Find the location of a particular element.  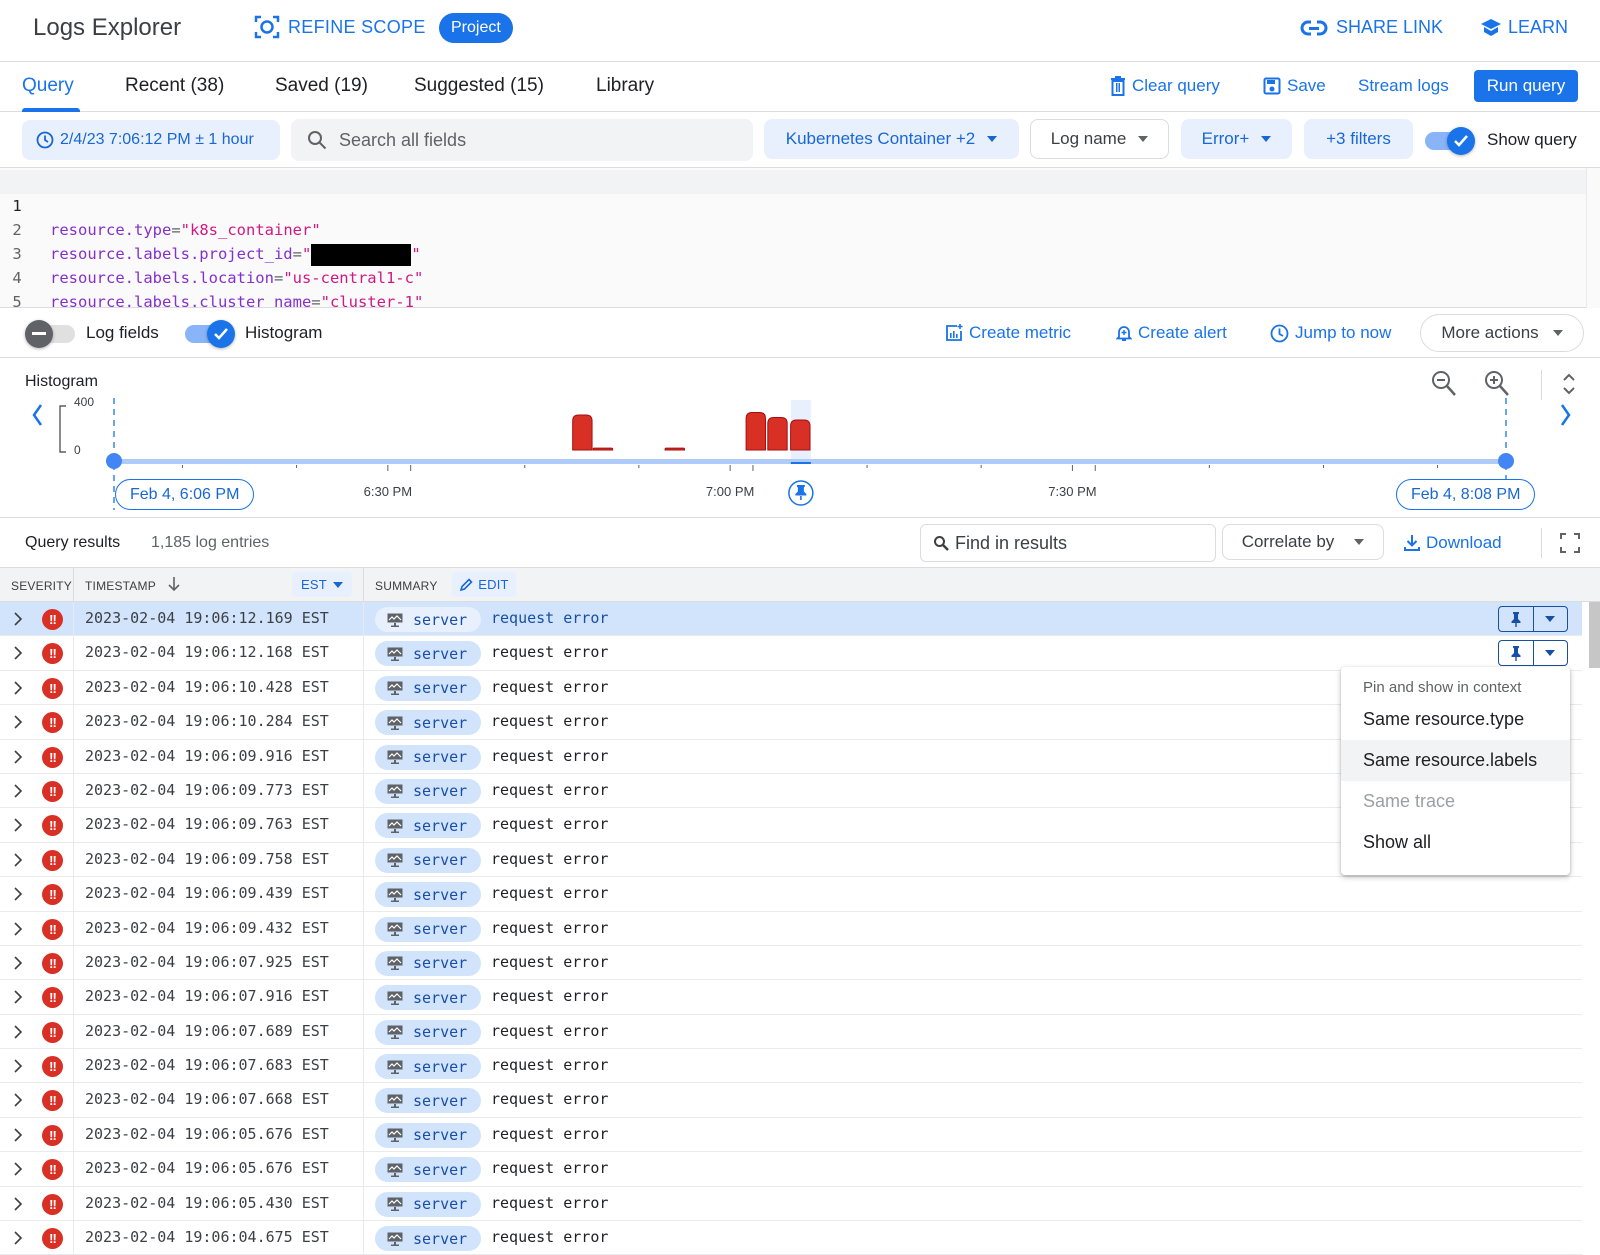

histogram-next-icon is located at coordinates (1565, 415).